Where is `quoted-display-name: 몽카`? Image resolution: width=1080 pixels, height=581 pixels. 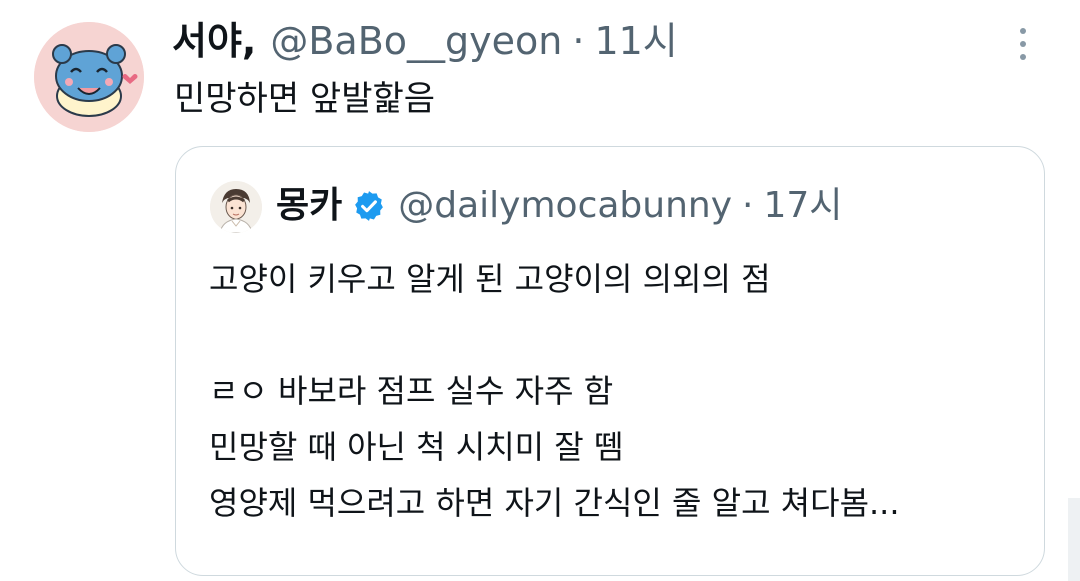
quoted-display-name: 몽카 is located at coordinates (309, 206).